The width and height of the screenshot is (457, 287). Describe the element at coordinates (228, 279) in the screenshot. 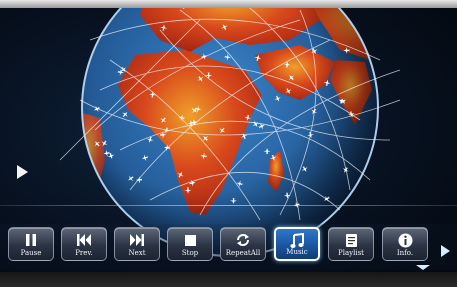

I see `monitor-bezel-bottom` at that location.